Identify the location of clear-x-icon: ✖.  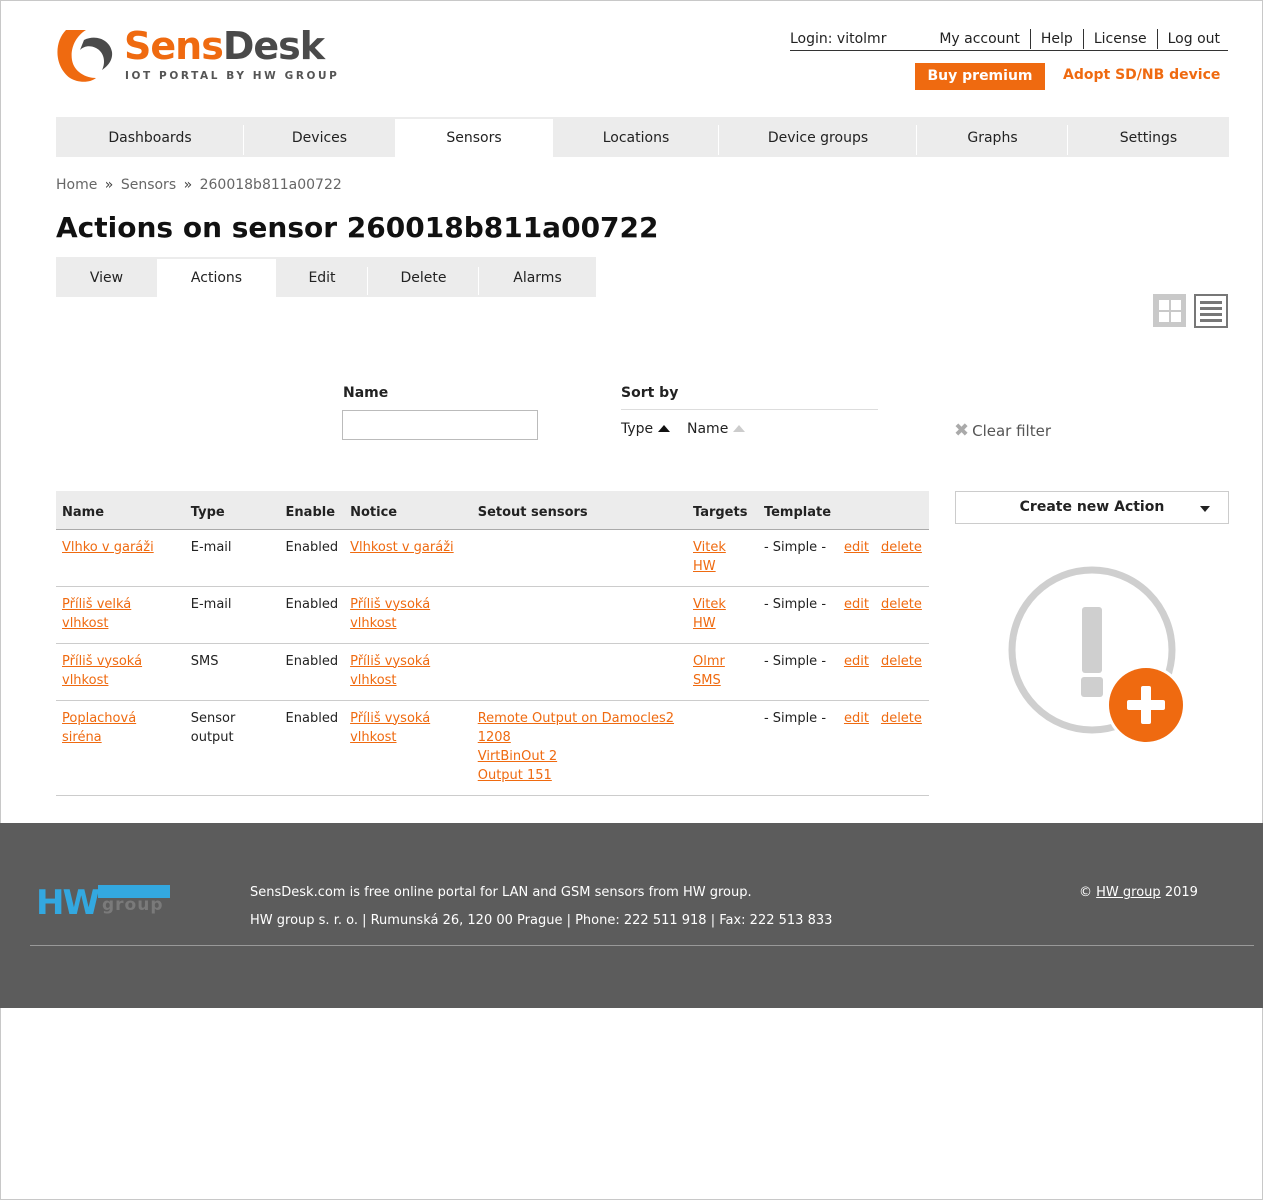
(962, 430).